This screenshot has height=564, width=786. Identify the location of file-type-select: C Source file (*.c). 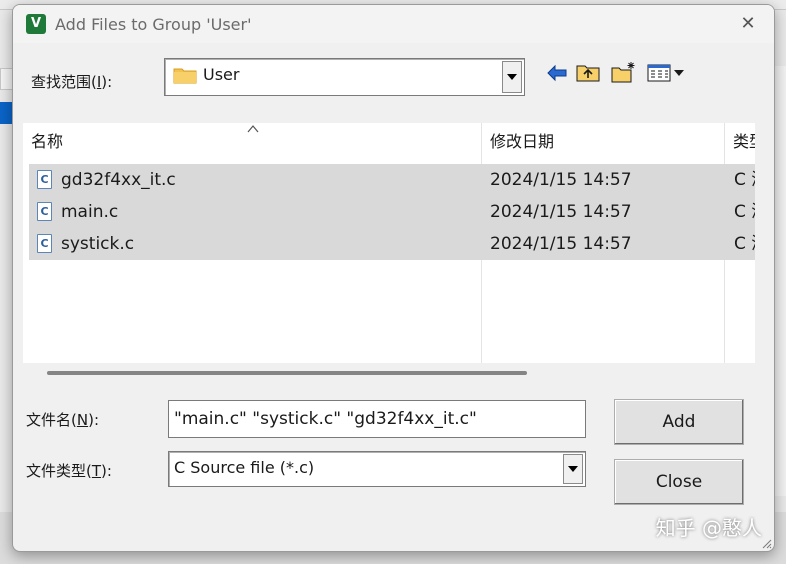
(377, 469).